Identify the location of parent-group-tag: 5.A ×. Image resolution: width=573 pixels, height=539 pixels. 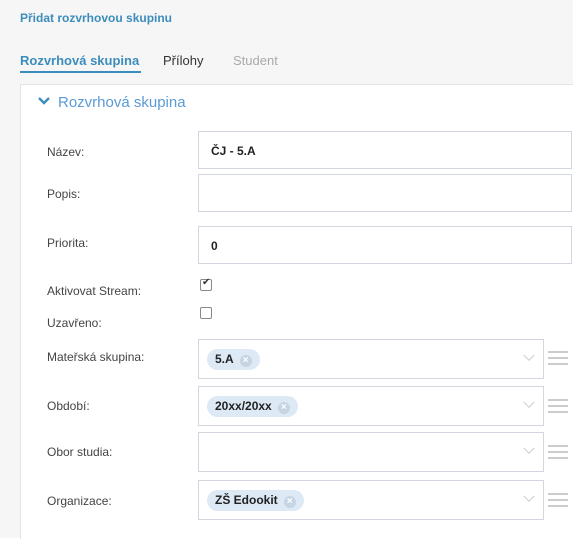
(233, 359).